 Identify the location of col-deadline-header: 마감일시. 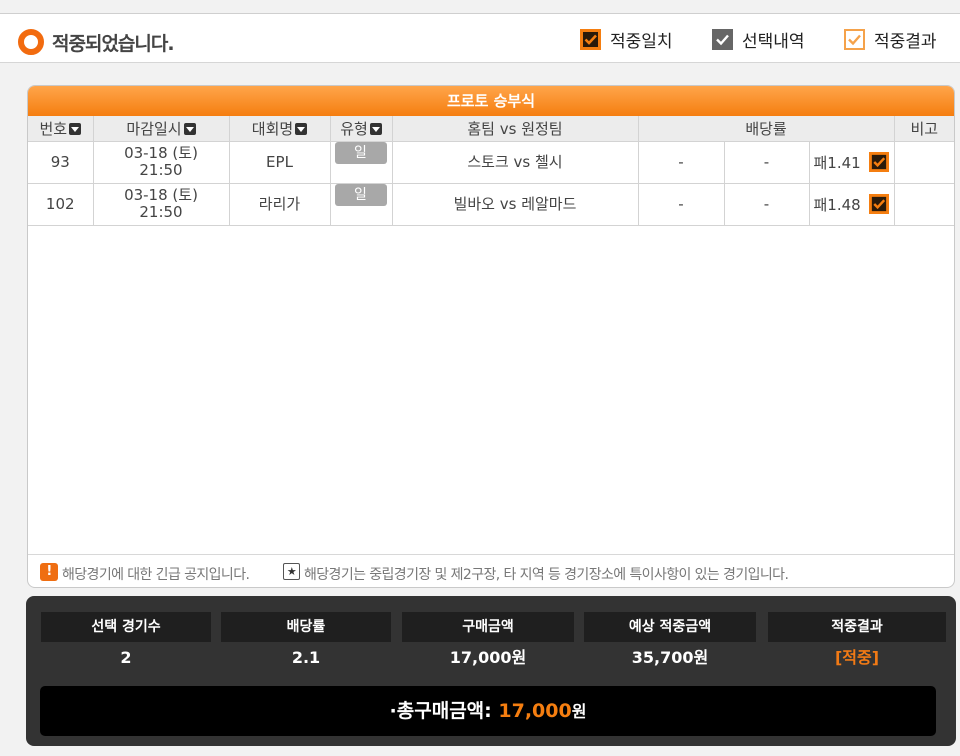
(161, 129).